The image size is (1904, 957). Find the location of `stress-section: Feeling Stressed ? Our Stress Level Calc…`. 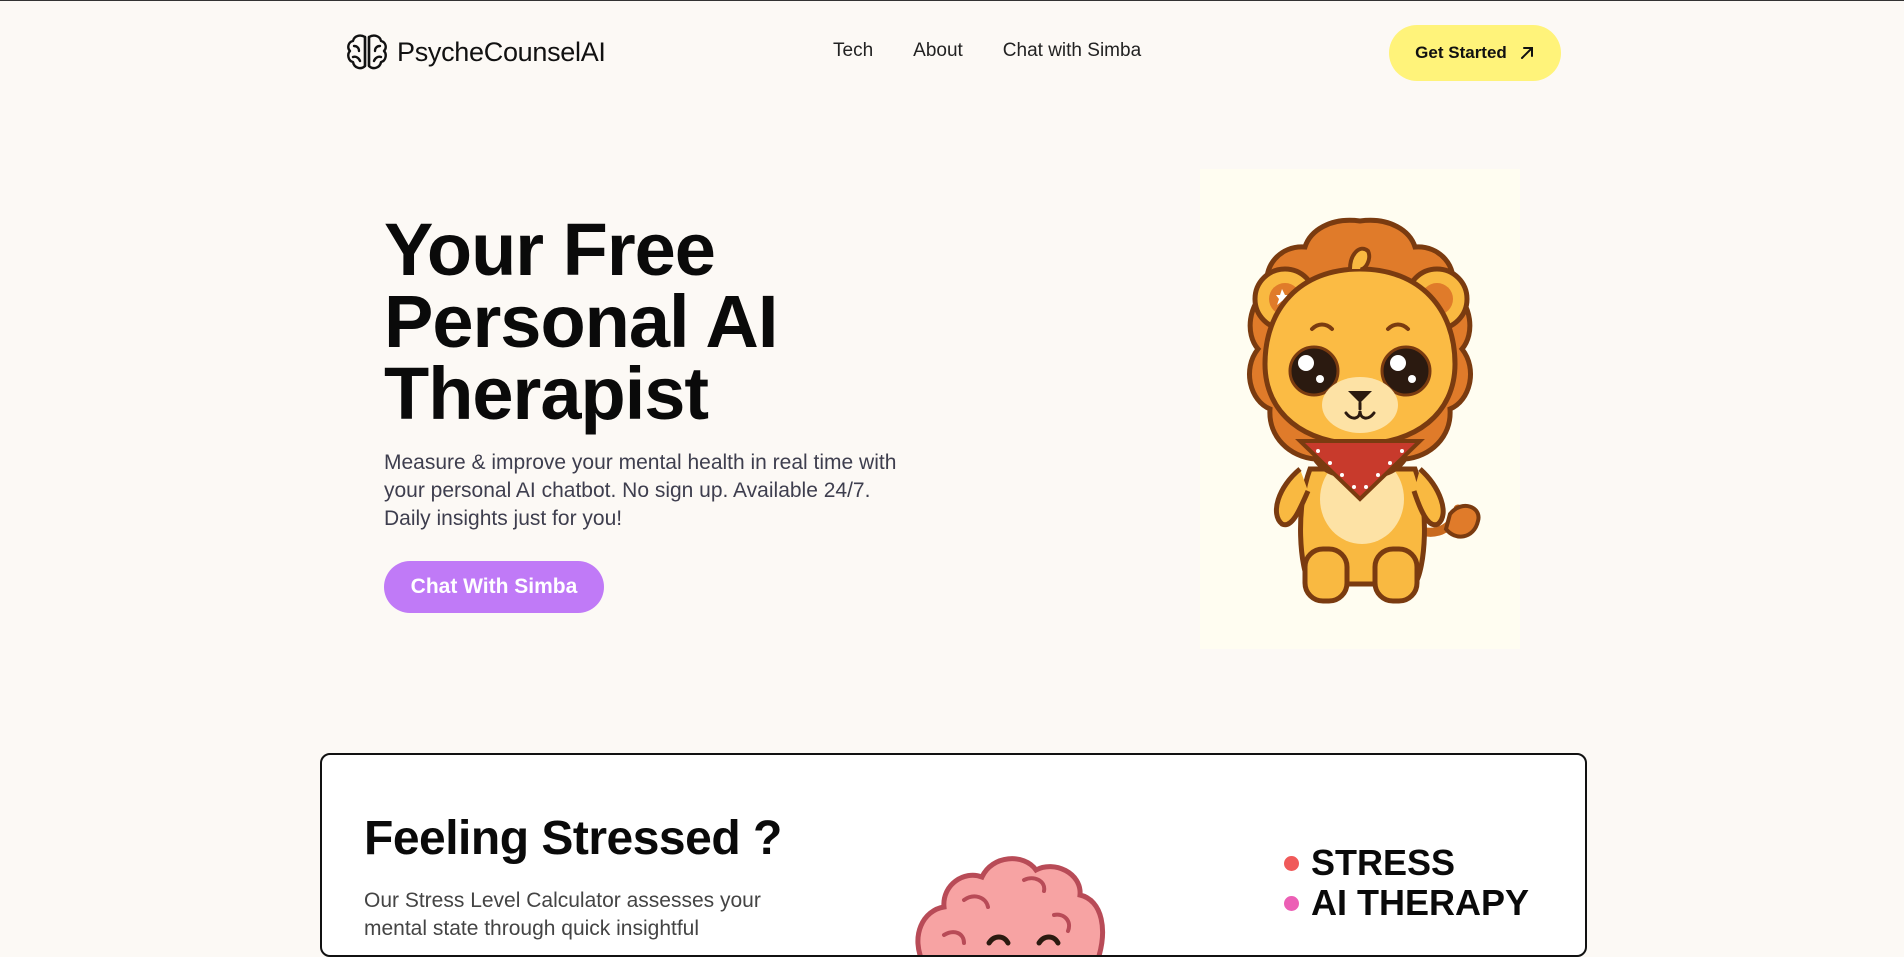

stress-section: Feeling Stressed ? Our Stress Level Calc… is located at coordinates (953, 855).